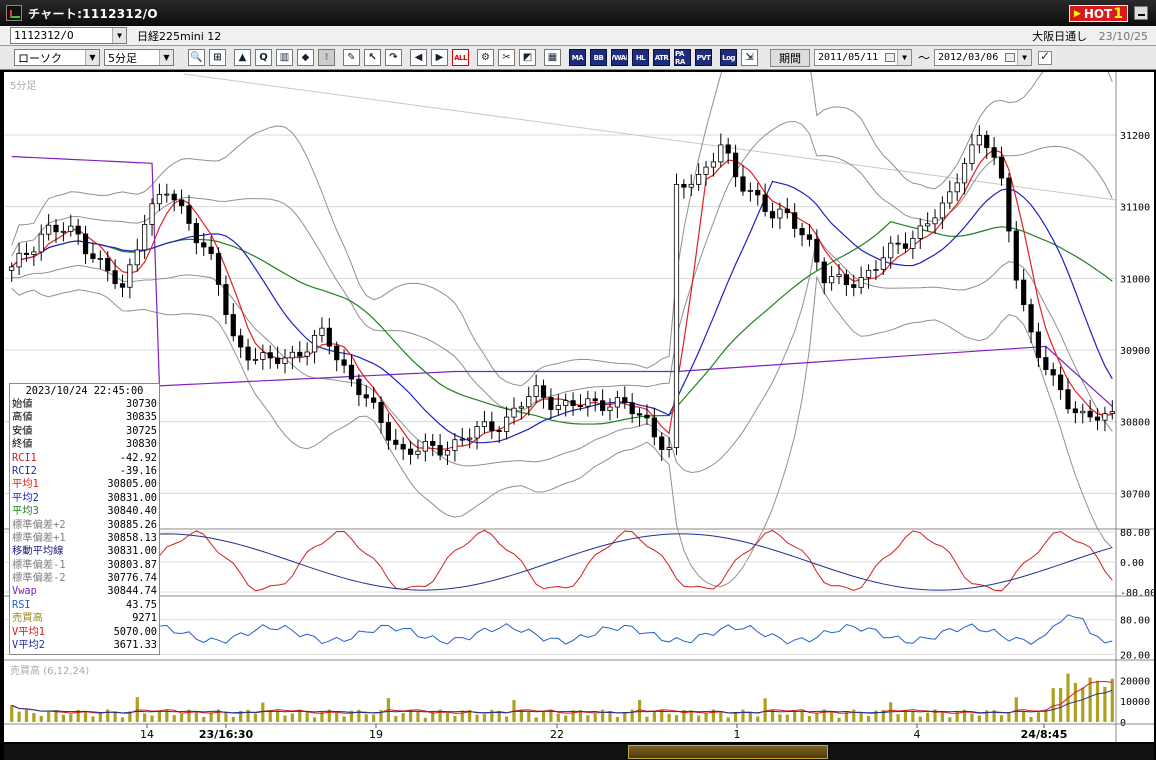 The width and height of the screenshot is (1156, 760). Describe the element at coordinates (351, 57) in the screenshot. I see `pen-icon: ✎` at that location.